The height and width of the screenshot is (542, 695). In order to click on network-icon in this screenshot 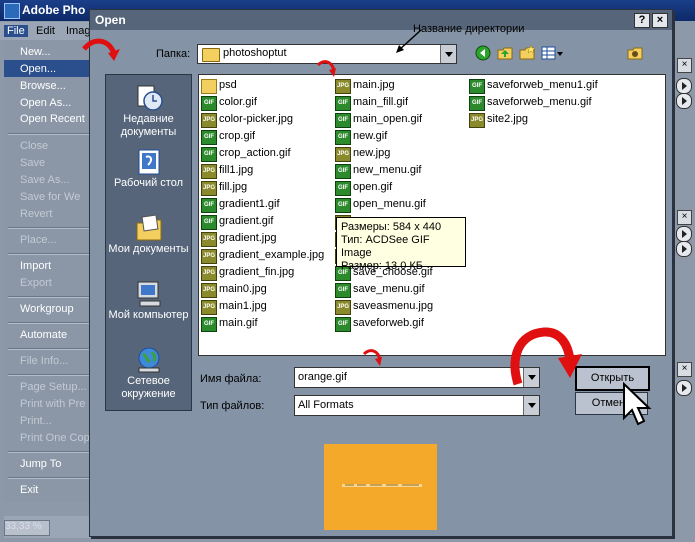, I will do `click(148, 360)`.